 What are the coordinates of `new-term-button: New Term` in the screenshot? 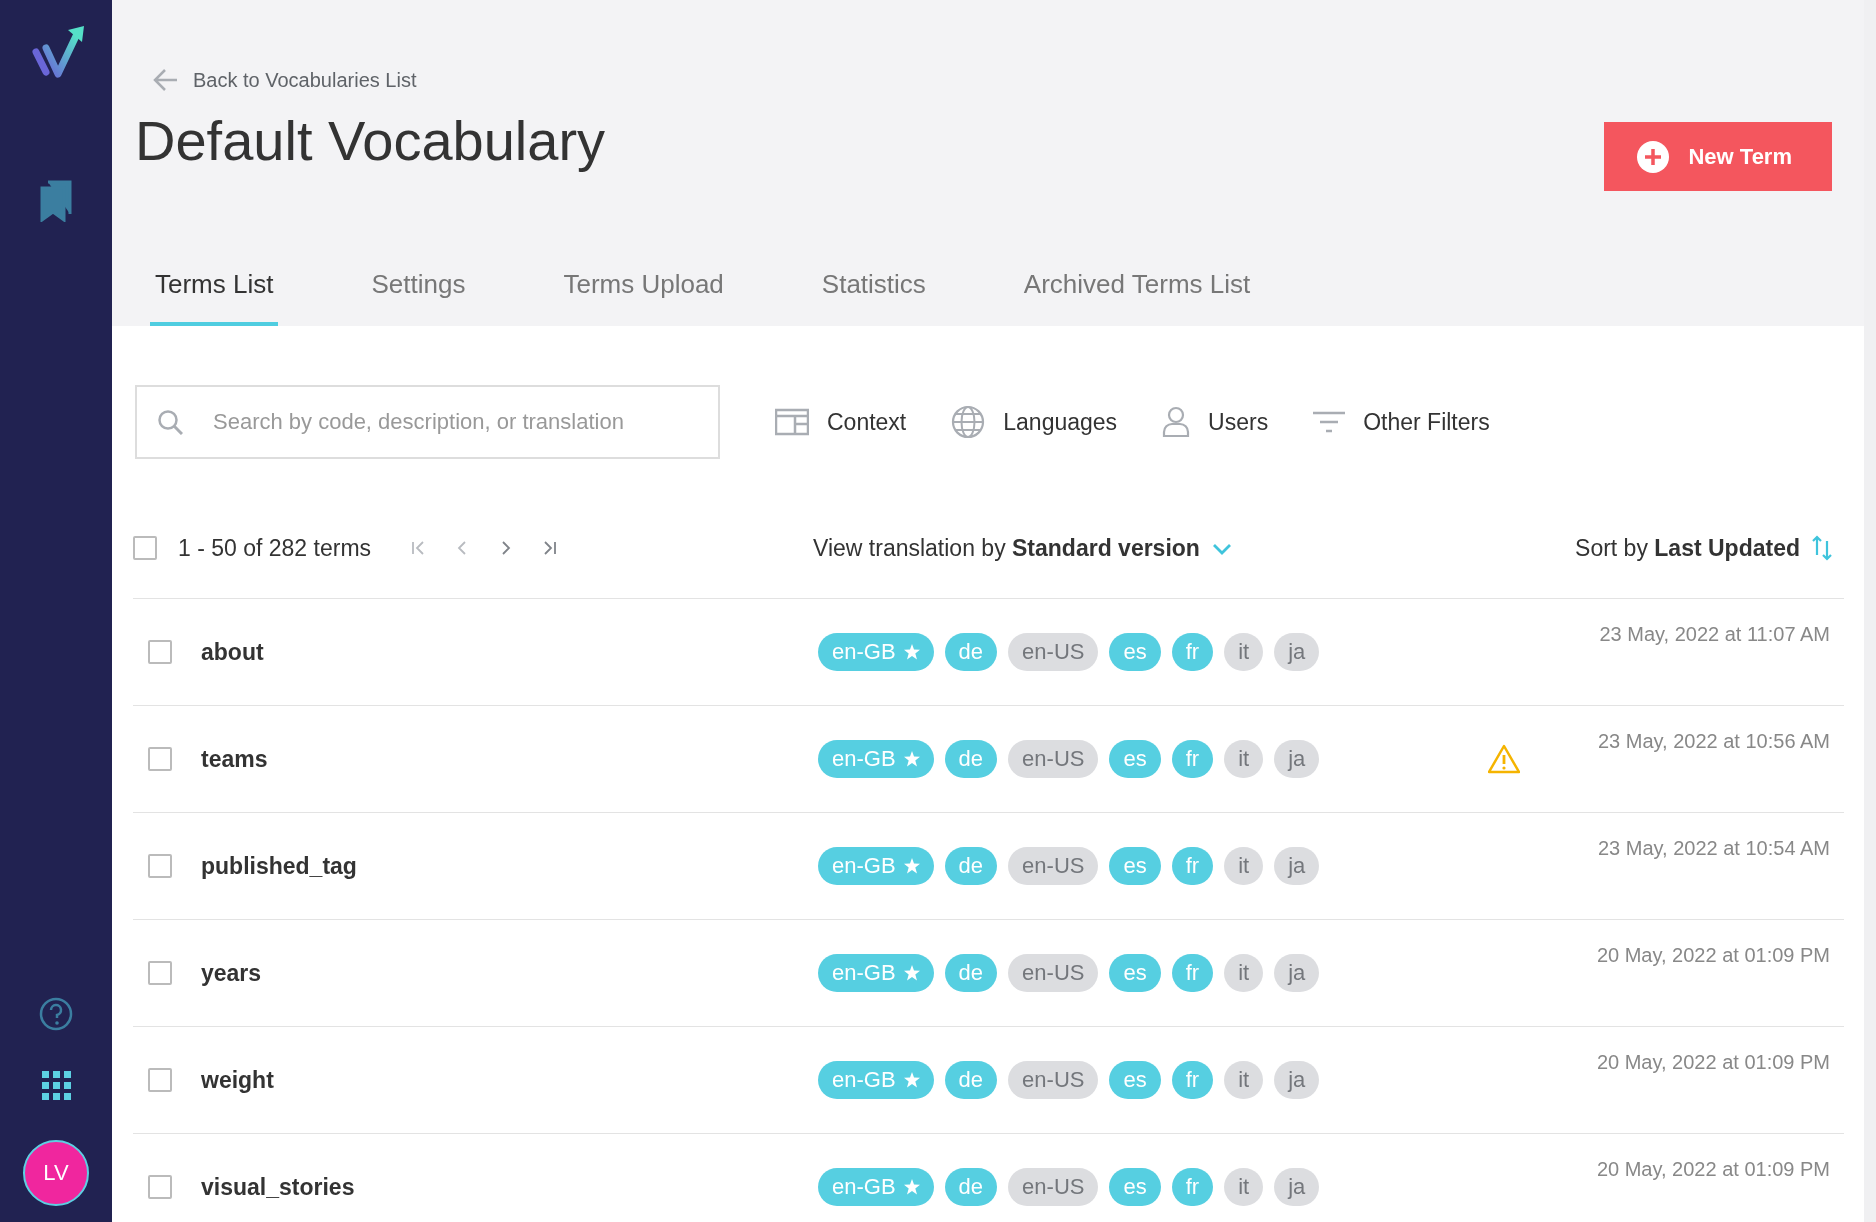 It's located at (1718, 156).